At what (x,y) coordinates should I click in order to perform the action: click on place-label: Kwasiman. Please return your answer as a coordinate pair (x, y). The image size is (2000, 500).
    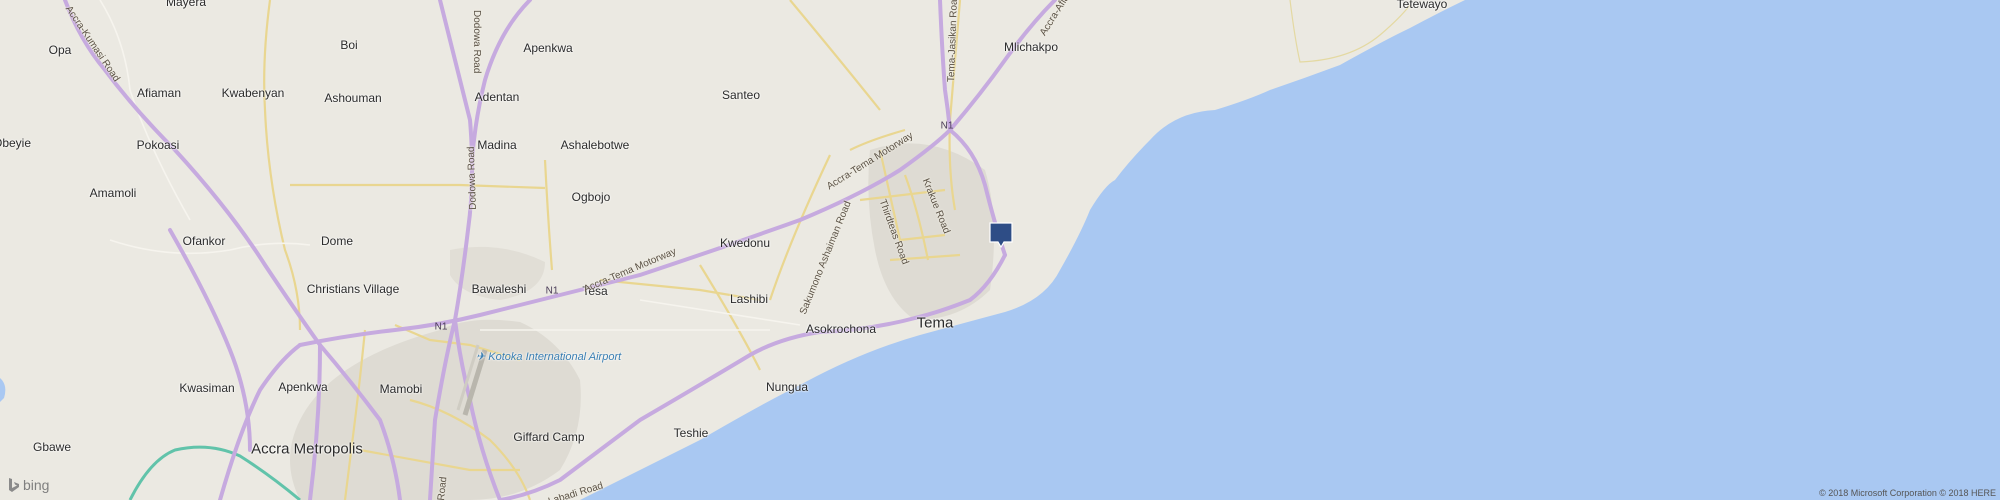
    Looking at the image, I should click on (207, 388).